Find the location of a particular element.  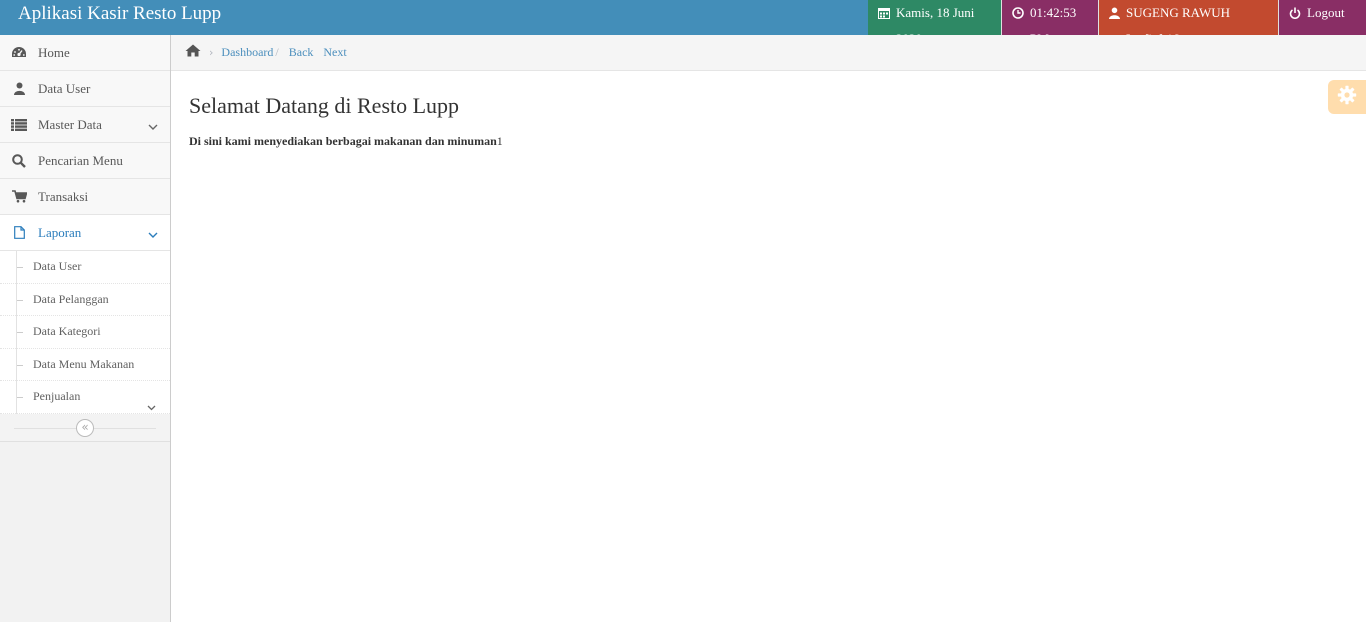

date-block: Kamis, 18 Juni 2020 is located at coordinates (934, 23).